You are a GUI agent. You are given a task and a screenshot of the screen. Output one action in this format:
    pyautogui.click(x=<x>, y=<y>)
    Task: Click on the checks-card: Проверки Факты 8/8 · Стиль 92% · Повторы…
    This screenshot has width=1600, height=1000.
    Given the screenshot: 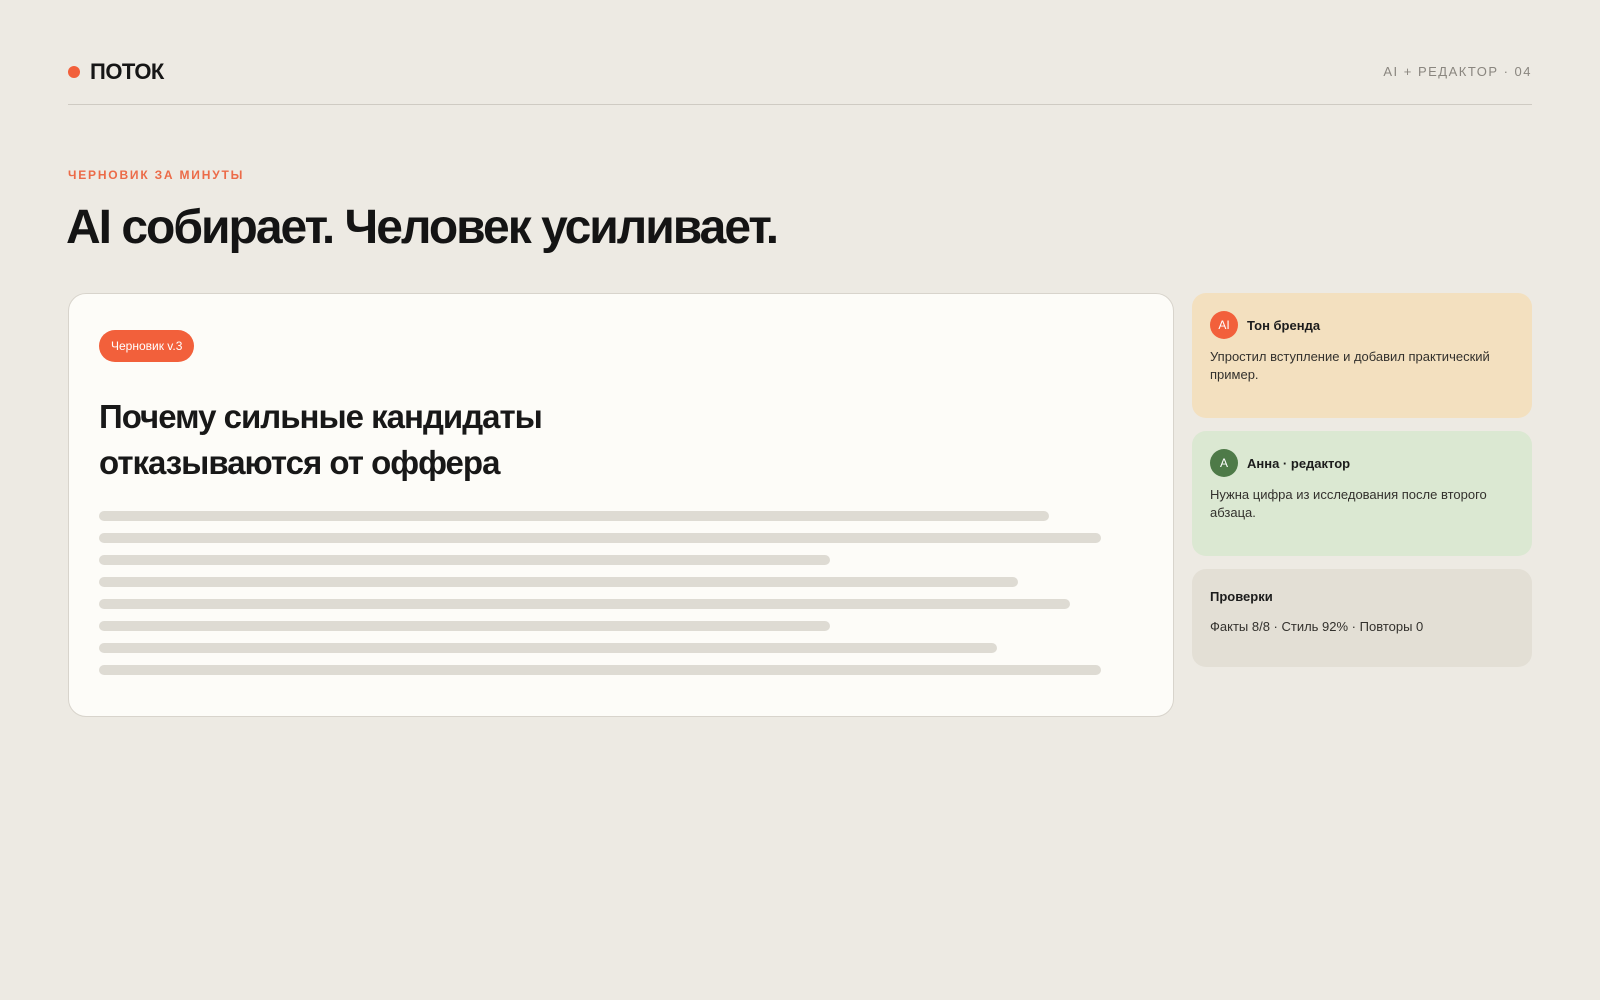 What is the action you would take?
    pyautogui.click(x=1362, y=618)
    